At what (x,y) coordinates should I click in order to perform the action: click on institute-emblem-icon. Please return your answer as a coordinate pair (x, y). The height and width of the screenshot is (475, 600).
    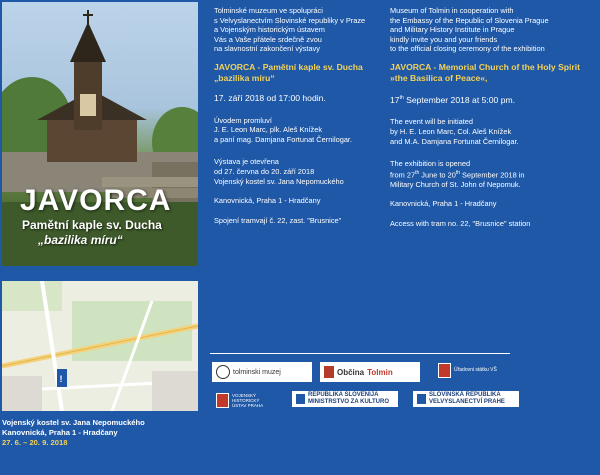
    Looking at the image, I should click on (222, 400).